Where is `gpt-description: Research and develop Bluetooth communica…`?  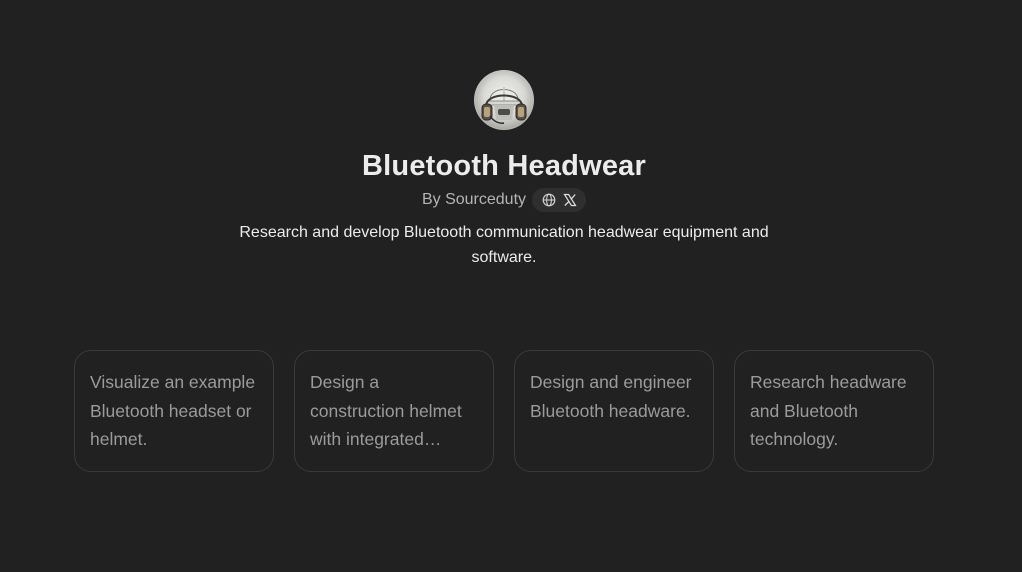 gpt-description: Research and develop Bluetooth communica… is located at coordinates (504, 245).